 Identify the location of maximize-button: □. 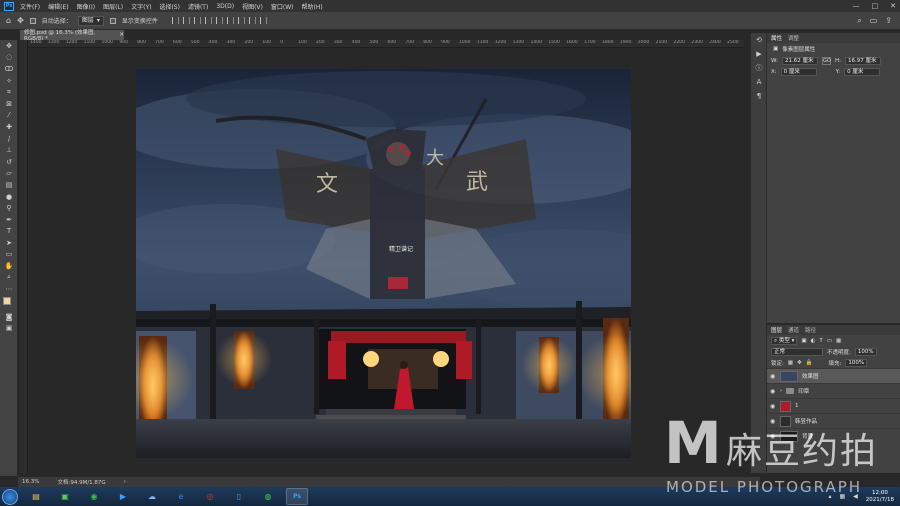
(875, 6).